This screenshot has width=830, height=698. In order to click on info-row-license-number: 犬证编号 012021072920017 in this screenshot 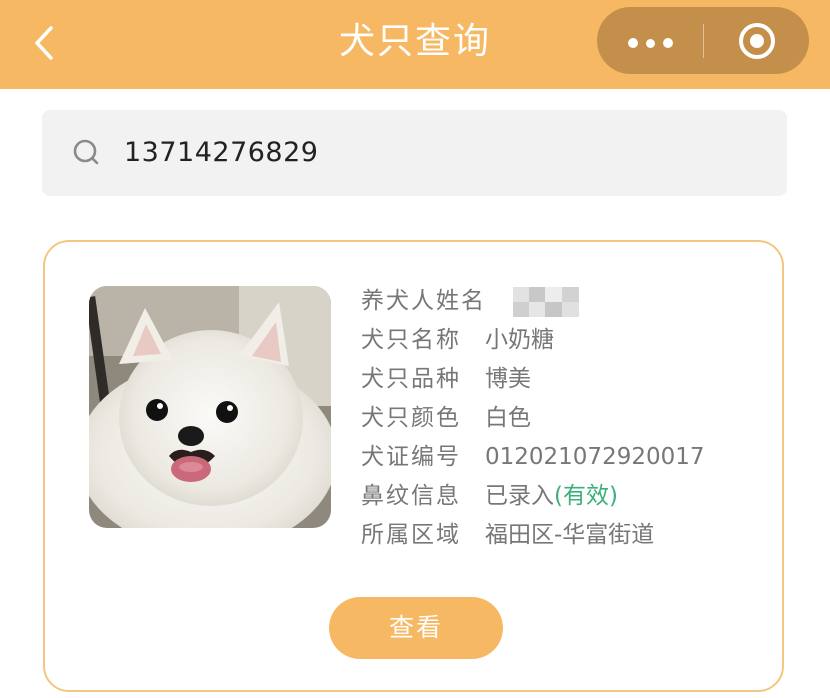, I will do `click(561, 457)`.